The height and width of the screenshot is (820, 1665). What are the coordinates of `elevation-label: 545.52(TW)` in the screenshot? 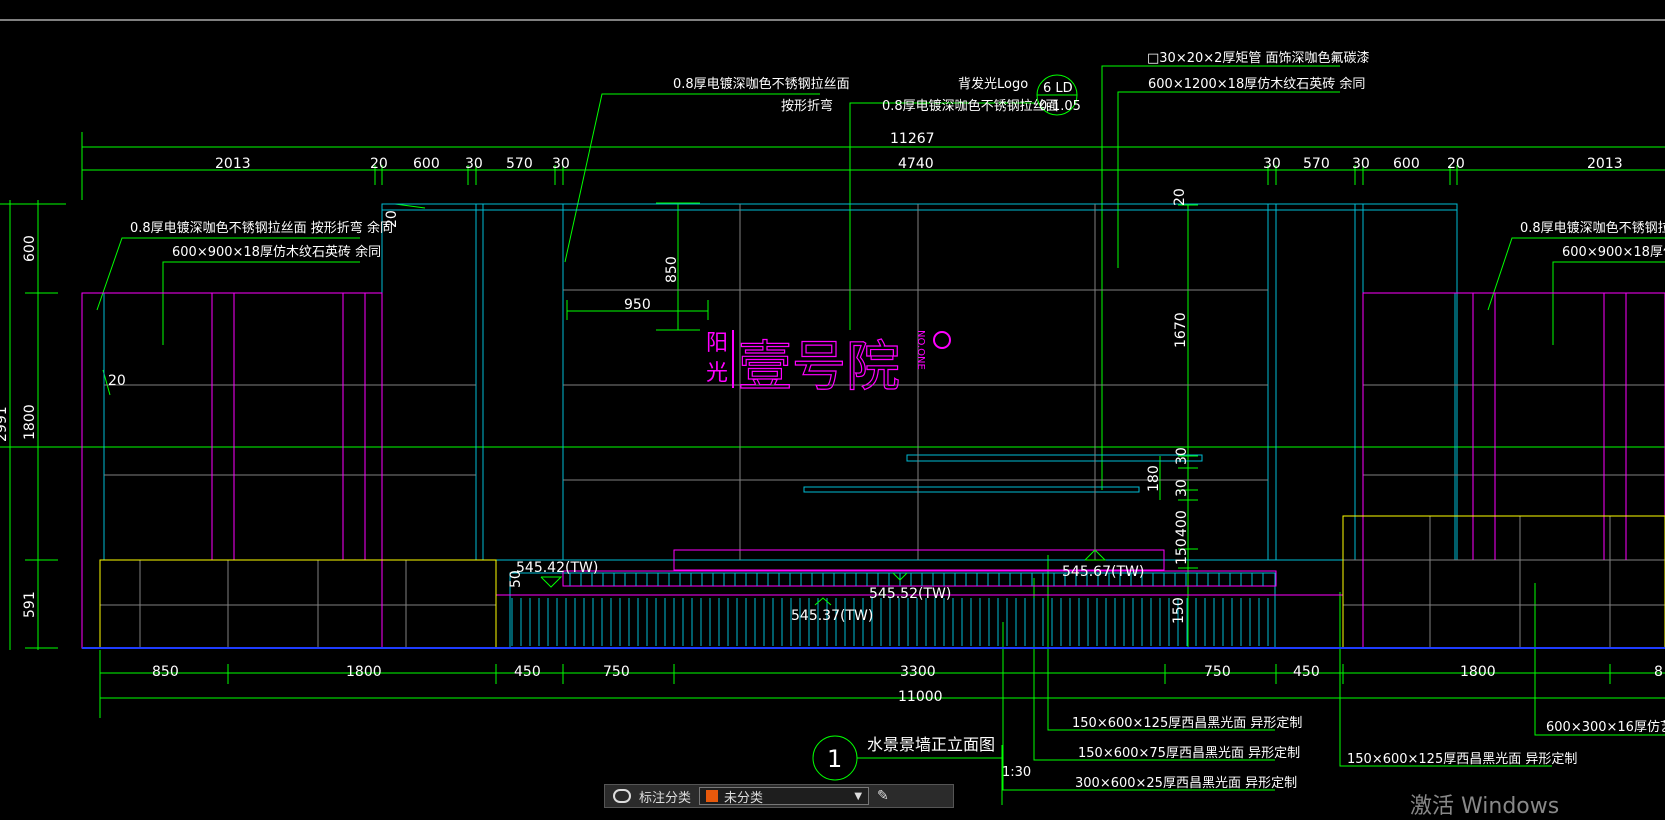 It's located at (910, 594).